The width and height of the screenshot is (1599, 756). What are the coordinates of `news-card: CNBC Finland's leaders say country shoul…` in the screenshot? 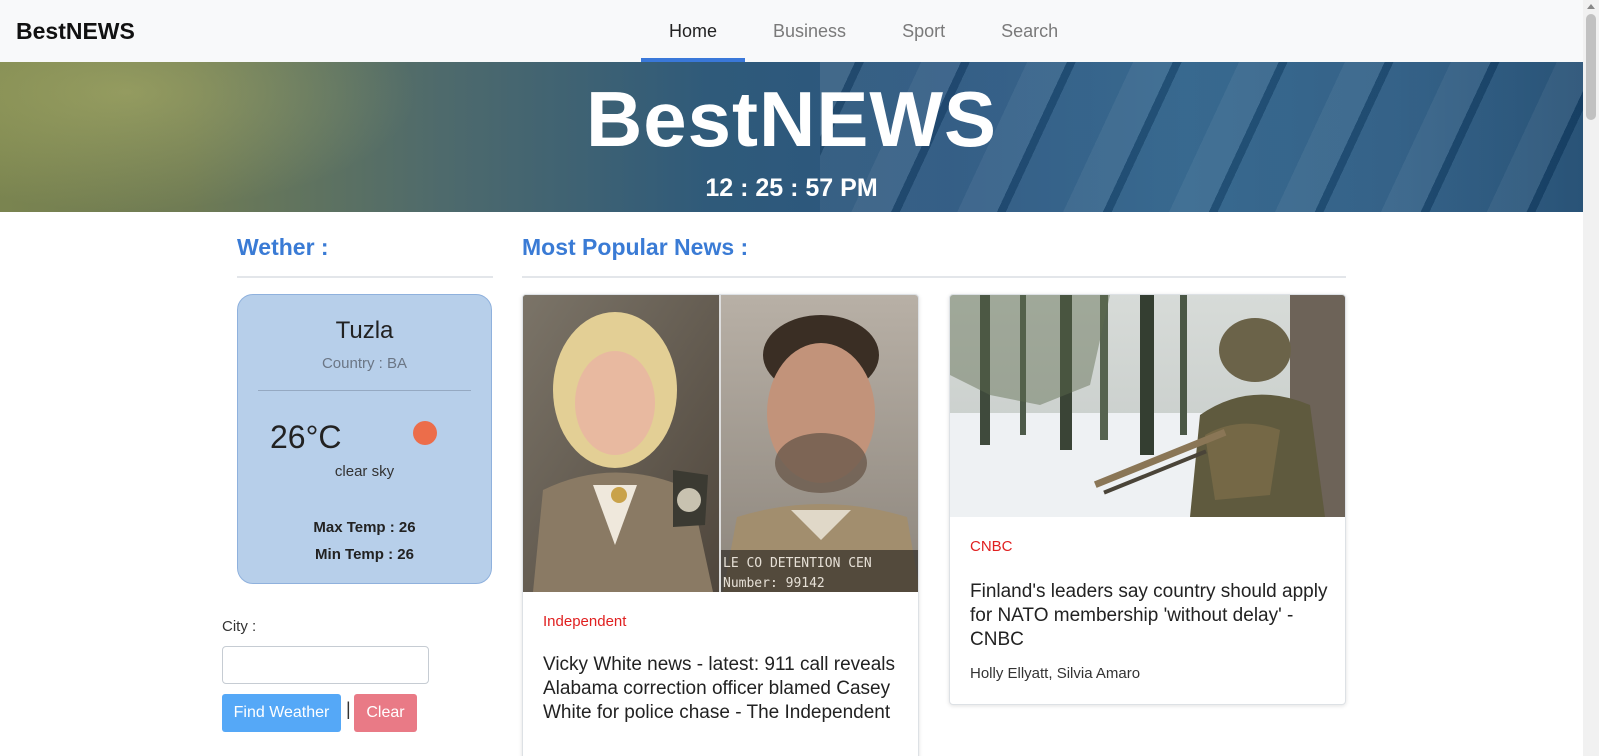 It's located at (1147, 499).